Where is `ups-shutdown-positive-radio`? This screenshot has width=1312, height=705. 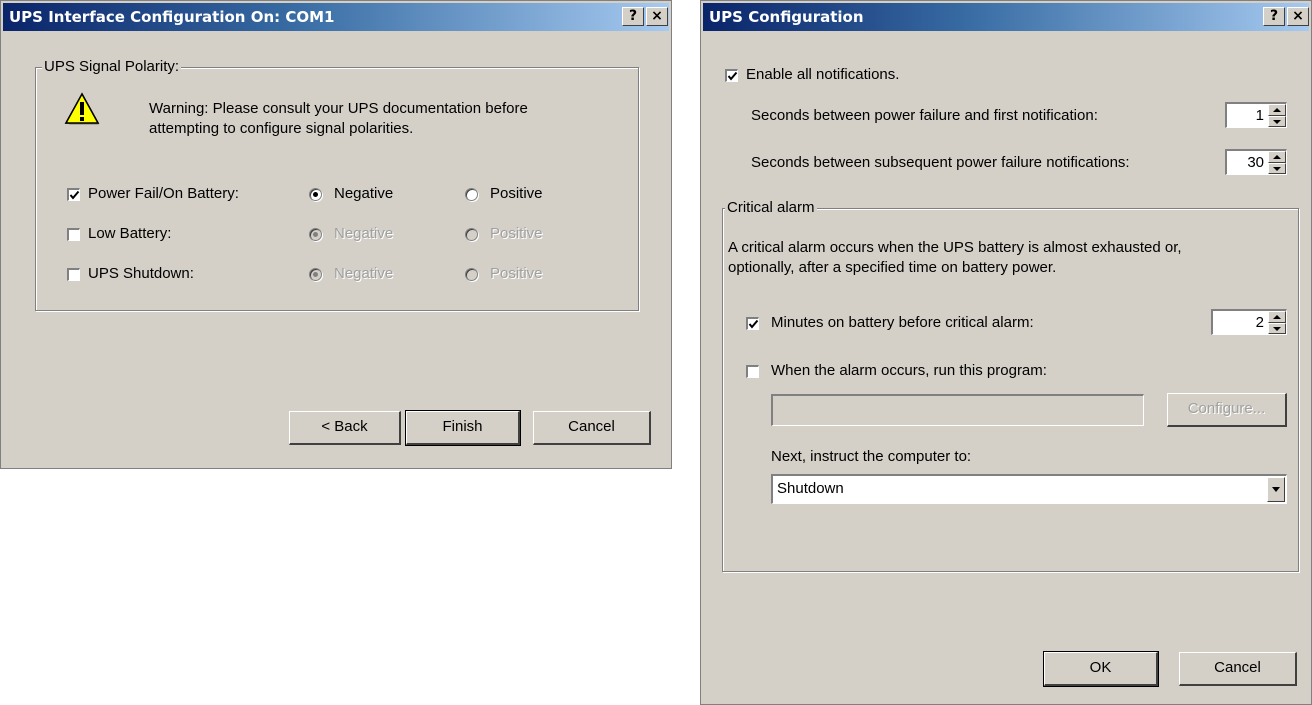 ups-shutdown-positive-radio is located at coordinates (471, 274).